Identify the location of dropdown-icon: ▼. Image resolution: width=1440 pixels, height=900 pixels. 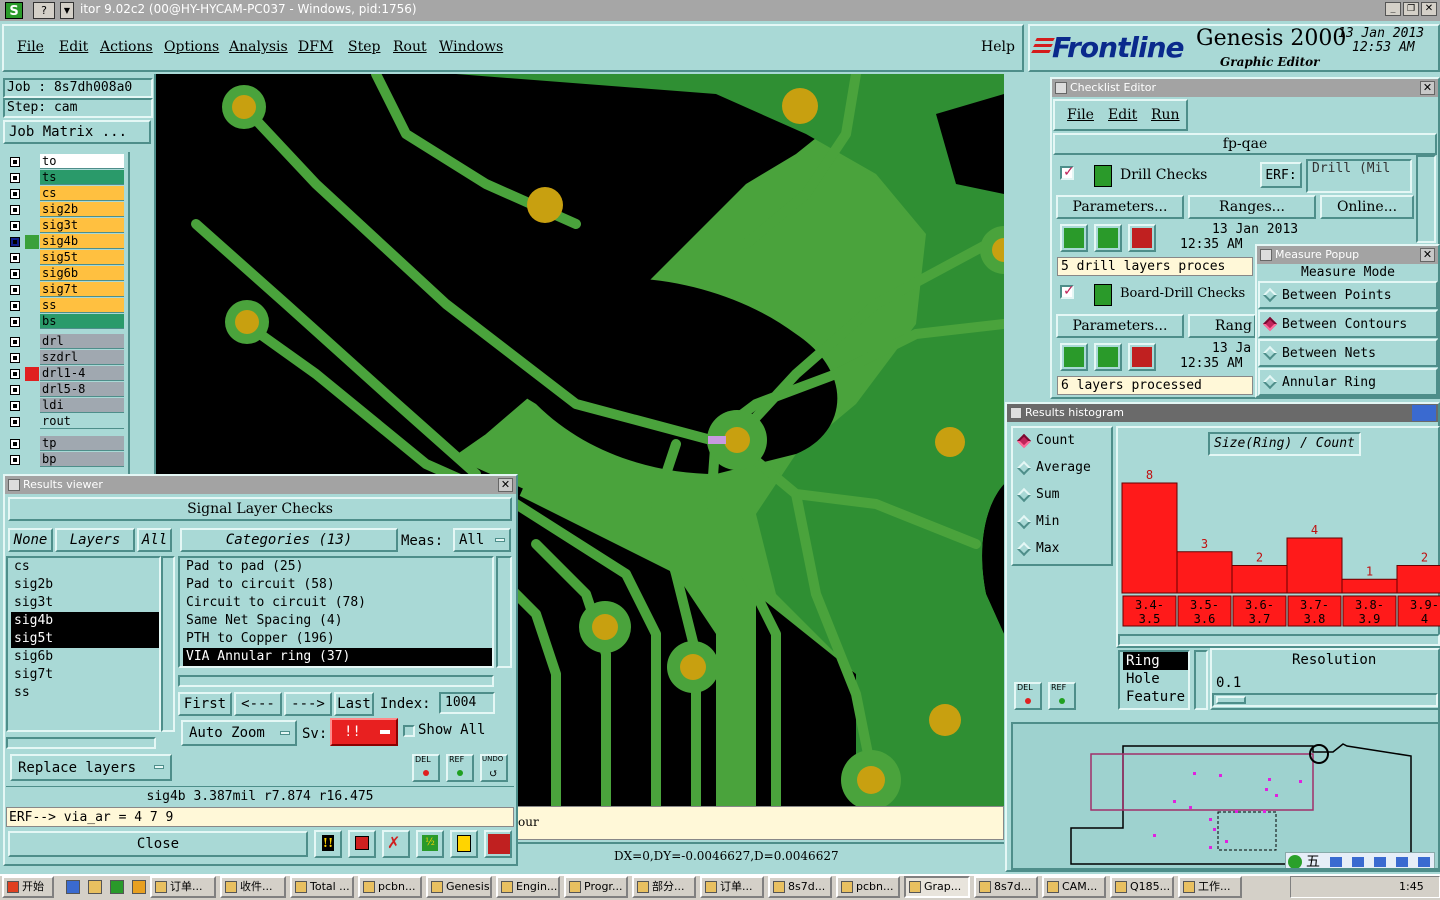
(67, 10).